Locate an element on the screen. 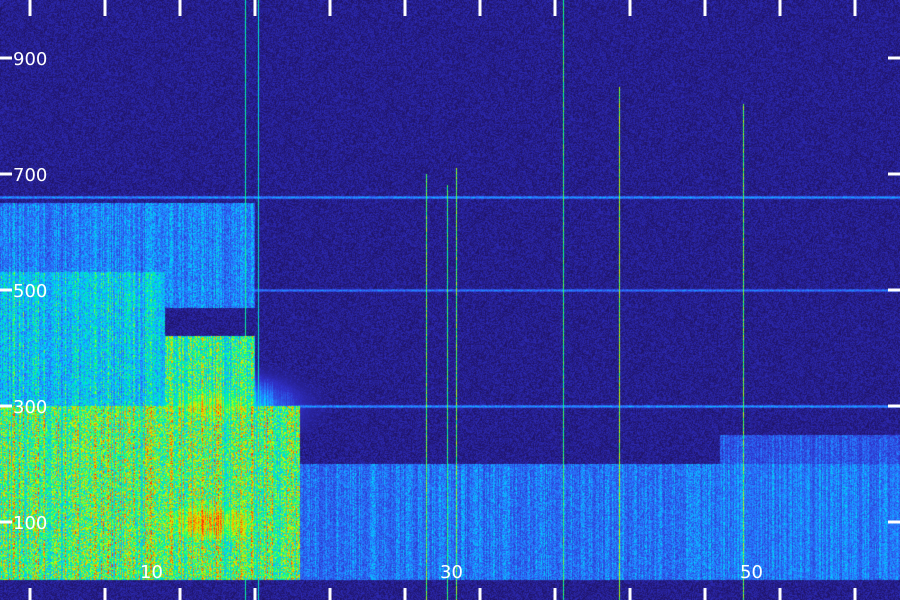 The width and height of the screenshot is (900, 600). y-tick-label: 900 is located at coordinates (30, 59).